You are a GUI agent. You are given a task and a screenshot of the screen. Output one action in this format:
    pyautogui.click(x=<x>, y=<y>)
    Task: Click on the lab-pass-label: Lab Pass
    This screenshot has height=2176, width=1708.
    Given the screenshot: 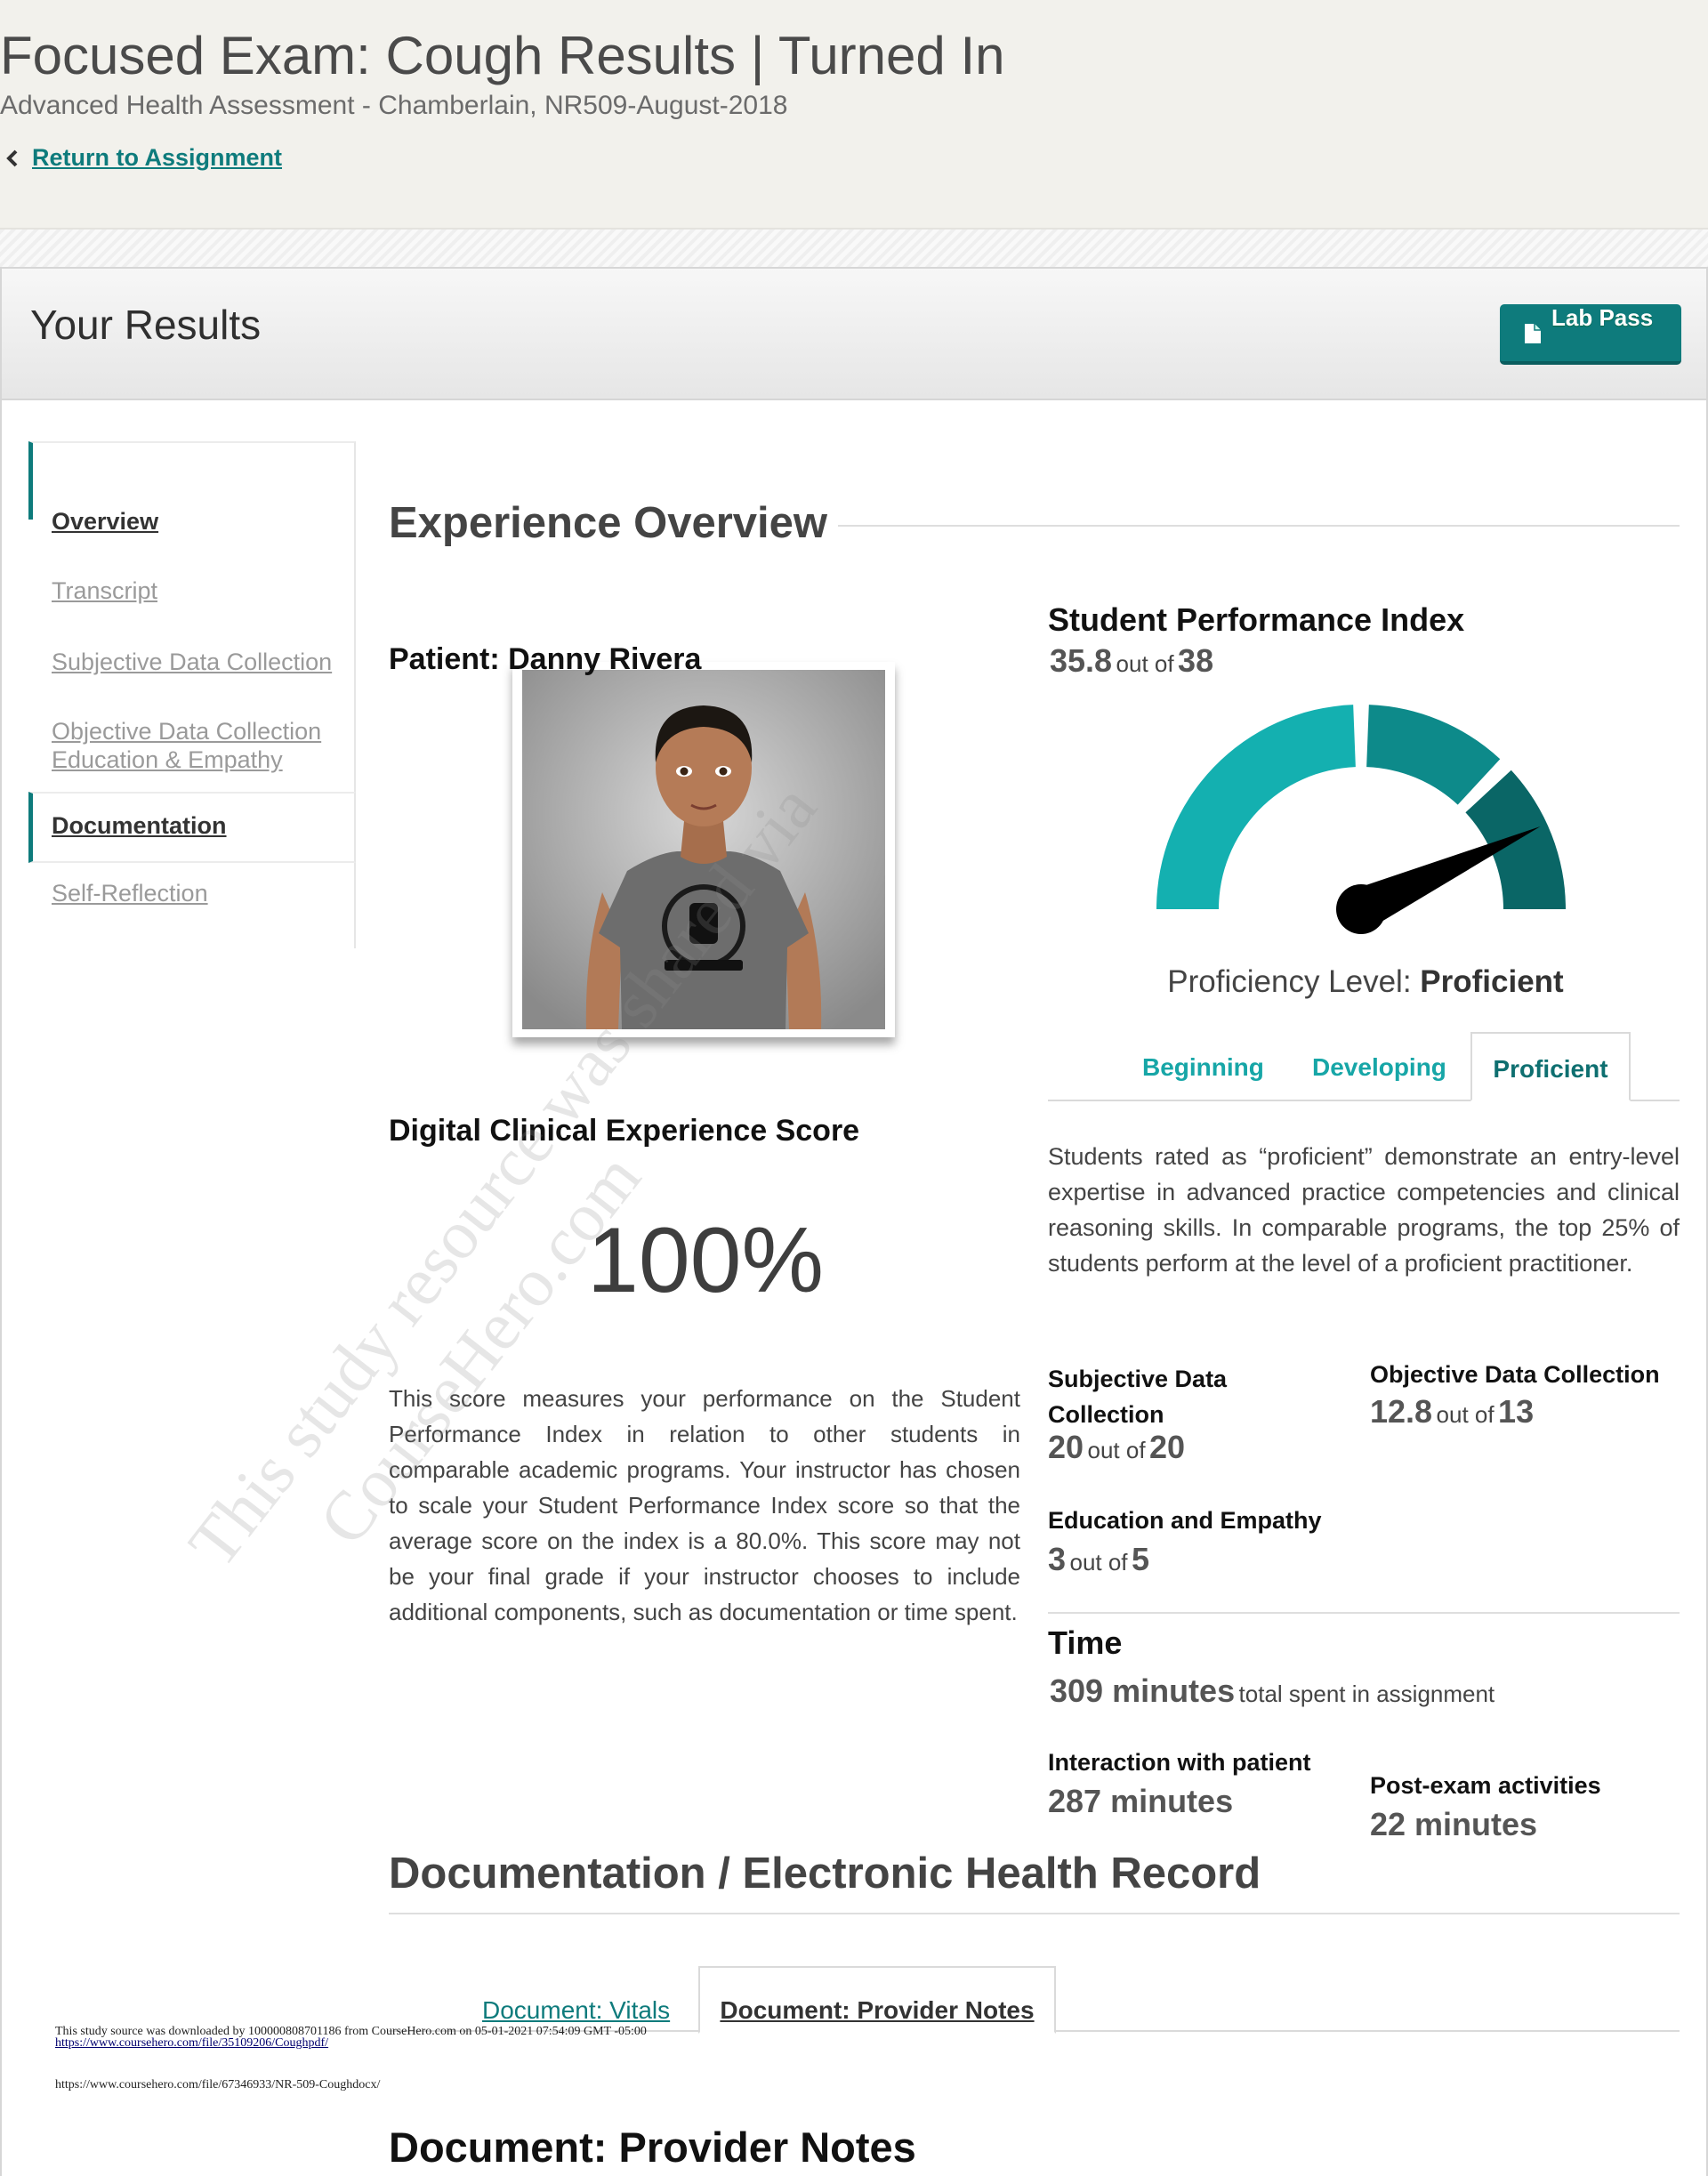 What is the action you would take?
    pyautogui.click(x=1602, y=317)
    